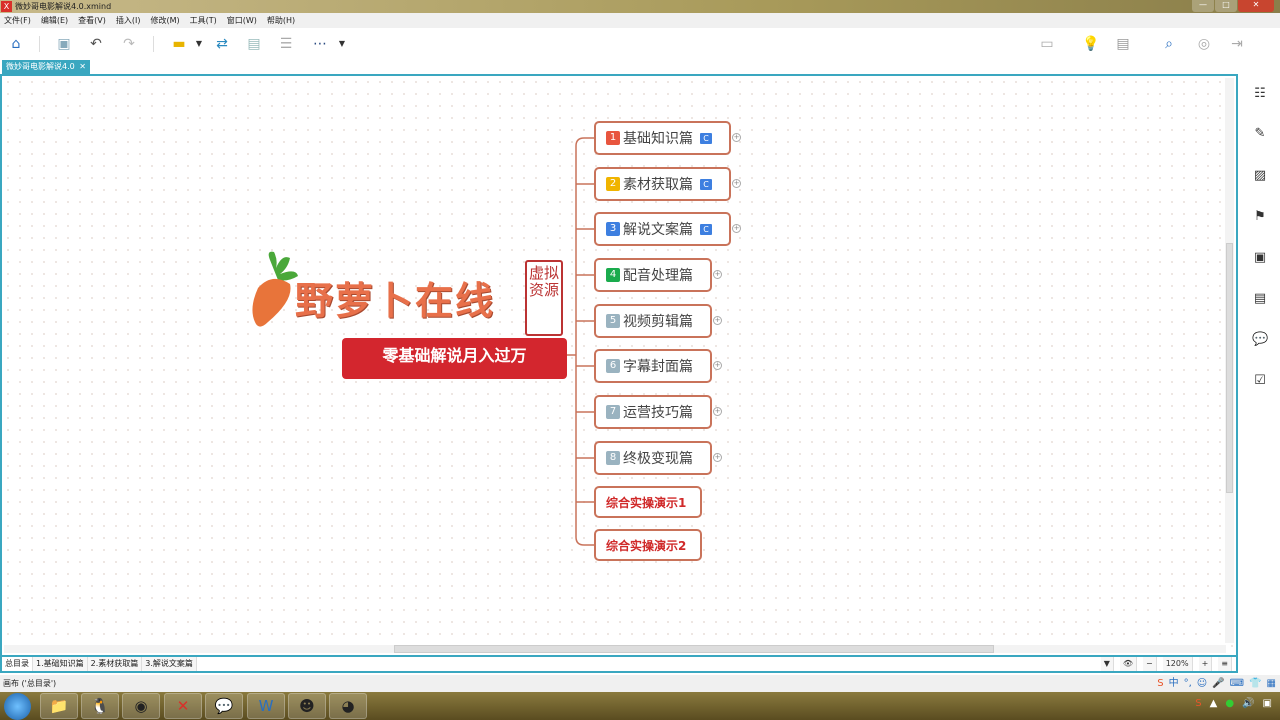 The image size is (1280, 720). What do you see at coordinates (1260, 299) in the screenshot?
I see `notes-icon: ▤` at bounding box center [1260, 299].